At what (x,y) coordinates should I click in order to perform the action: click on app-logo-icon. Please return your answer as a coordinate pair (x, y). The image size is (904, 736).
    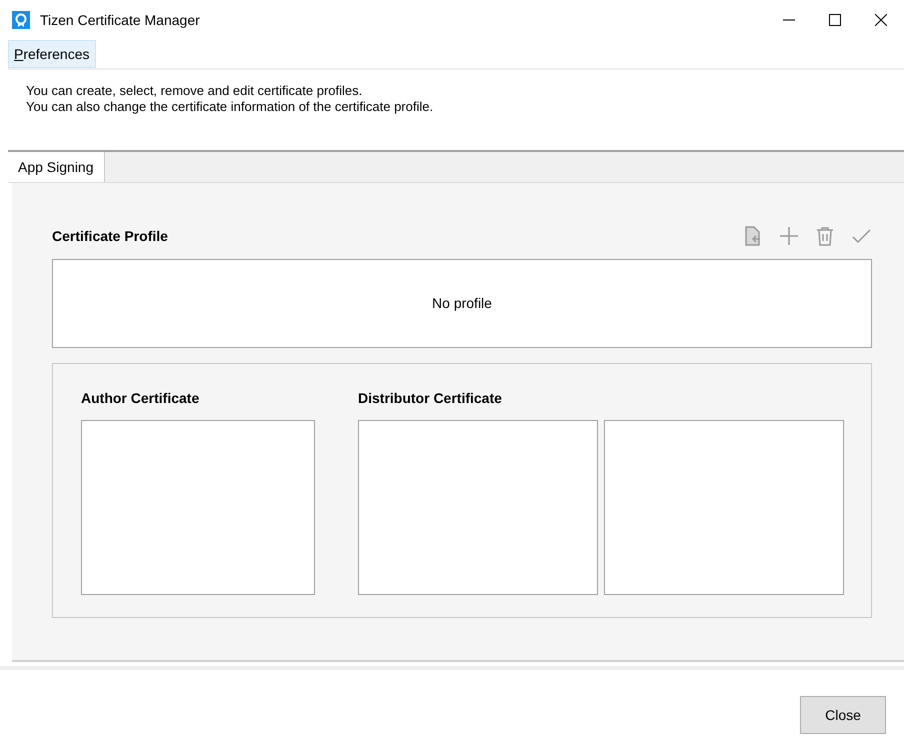
    Looking at the image, I should click on (21, 20).